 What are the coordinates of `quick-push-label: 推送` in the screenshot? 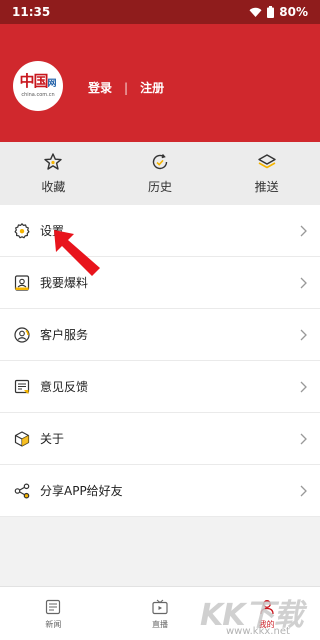 It's located at (266, 187).